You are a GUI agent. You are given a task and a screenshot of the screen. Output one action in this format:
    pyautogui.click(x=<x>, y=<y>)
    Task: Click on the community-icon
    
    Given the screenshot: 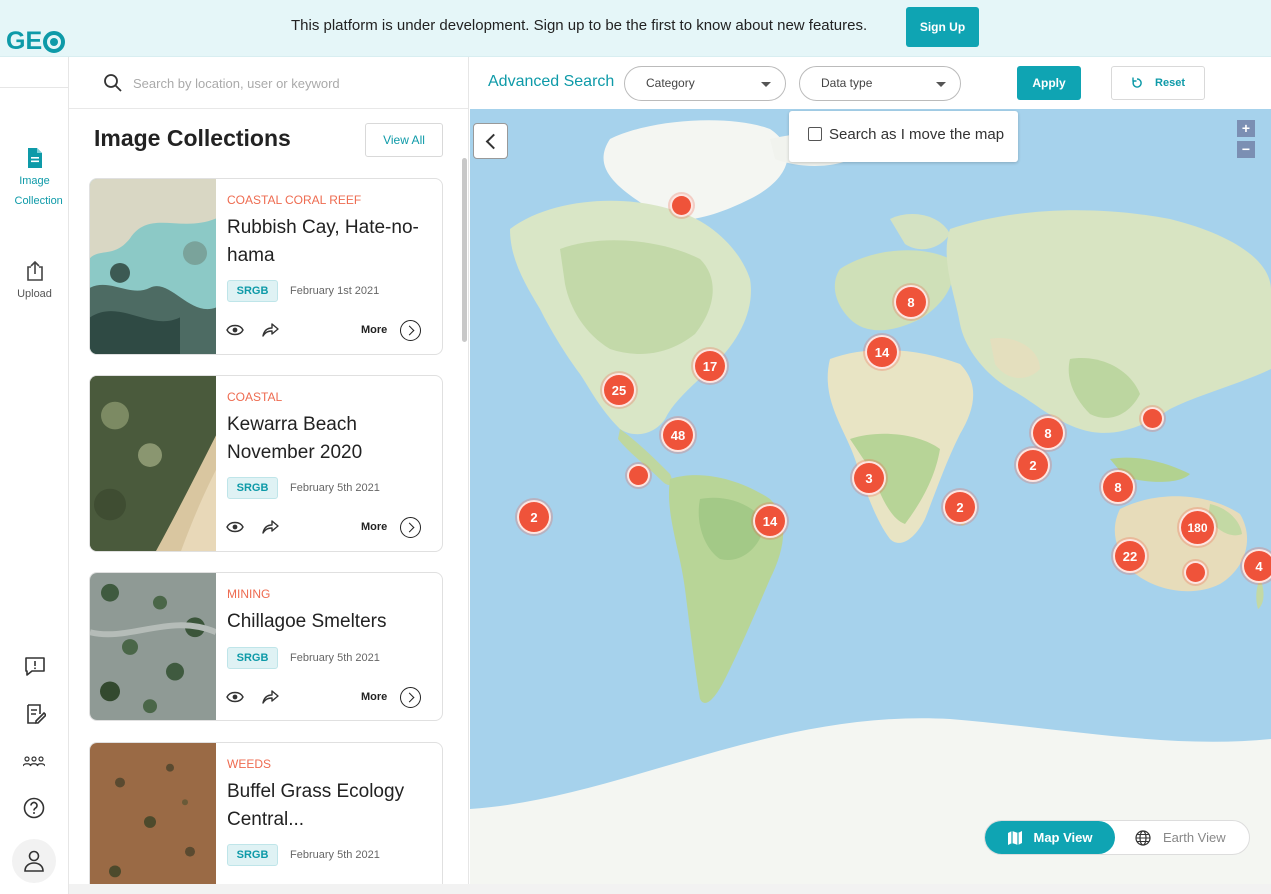 What is the action you would take?
    pyautogui.click(x=34, y=762)
    